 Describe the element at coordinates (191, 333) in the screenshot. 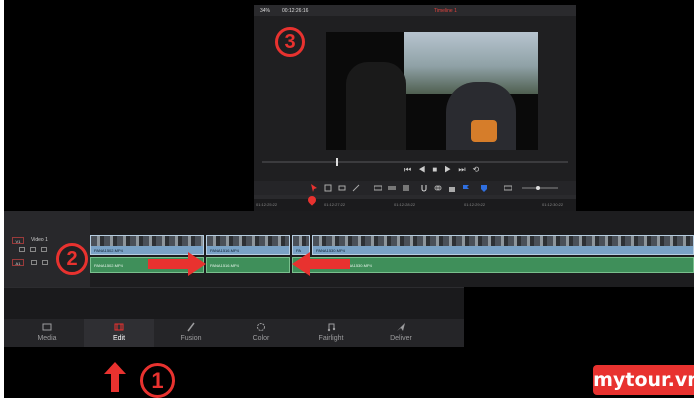

I see `page-tab-fusion: Fusion` at that location.